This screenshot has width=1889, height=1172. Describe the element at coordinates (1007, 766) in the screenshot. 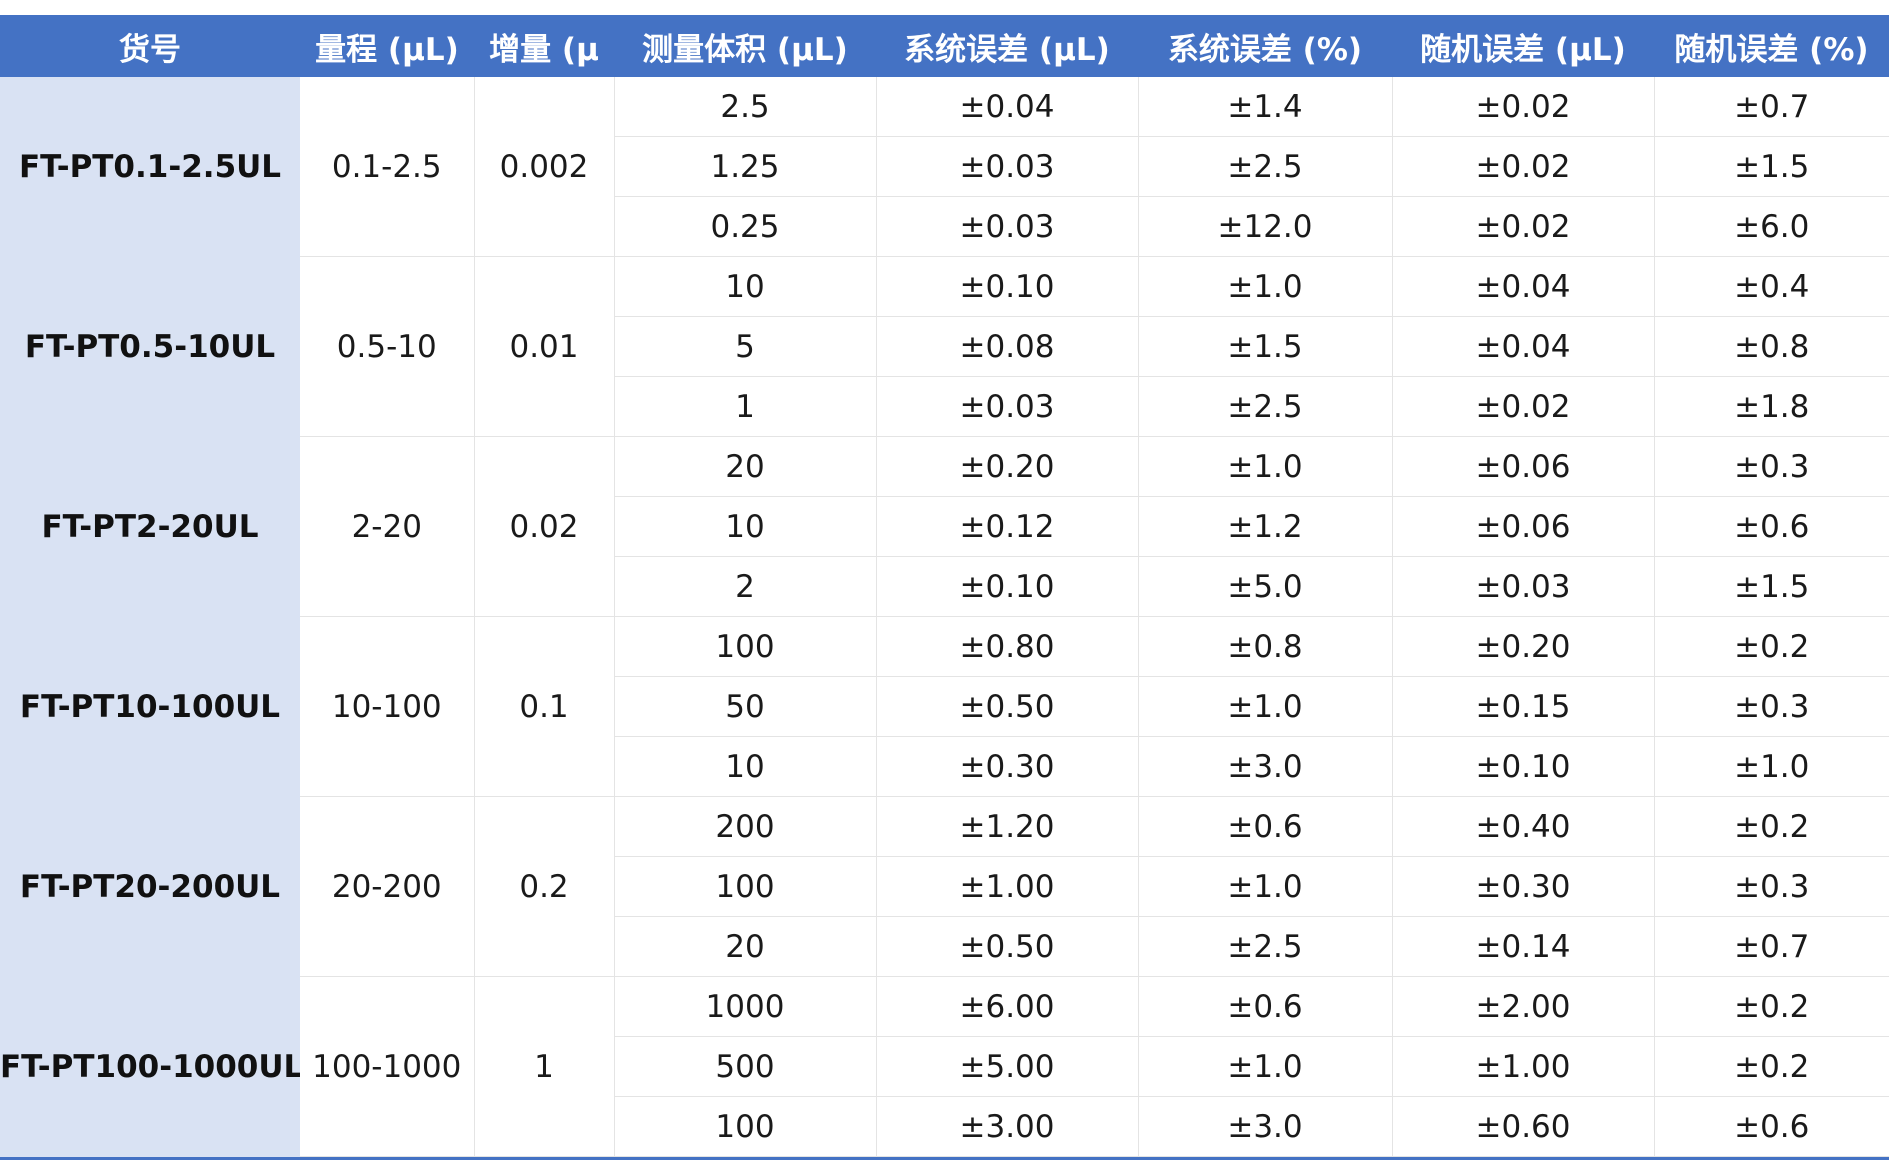

I see `systematic-error-ul-cell: ±0.30` at that location.